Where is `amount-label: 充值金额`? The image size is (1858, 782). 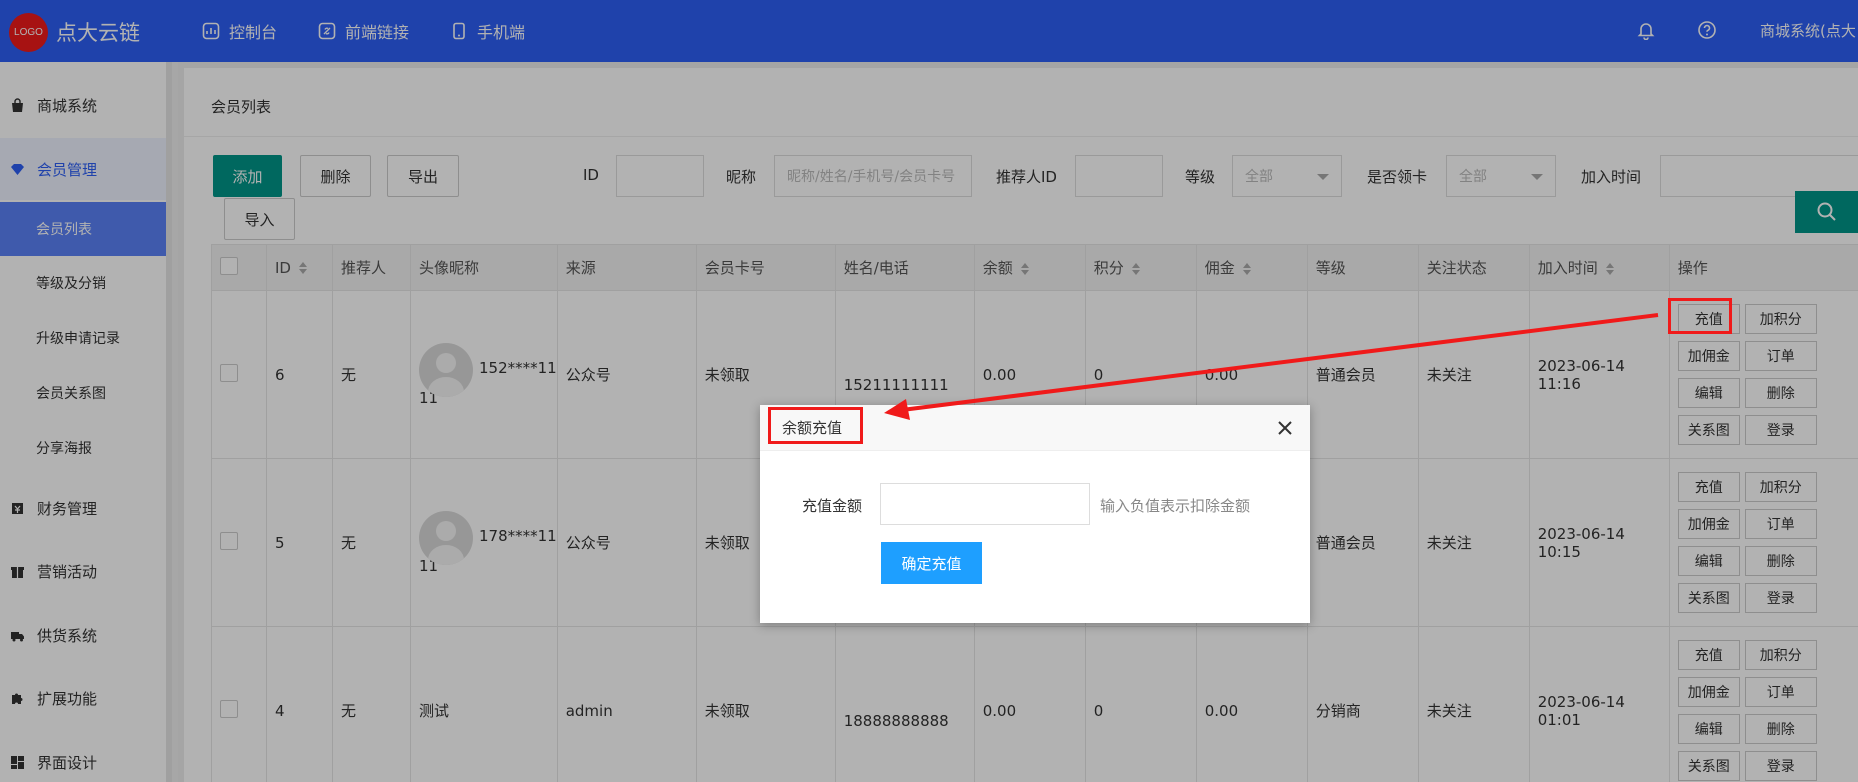
amount-label: 充值金额 is located at coordinates (832, 506).